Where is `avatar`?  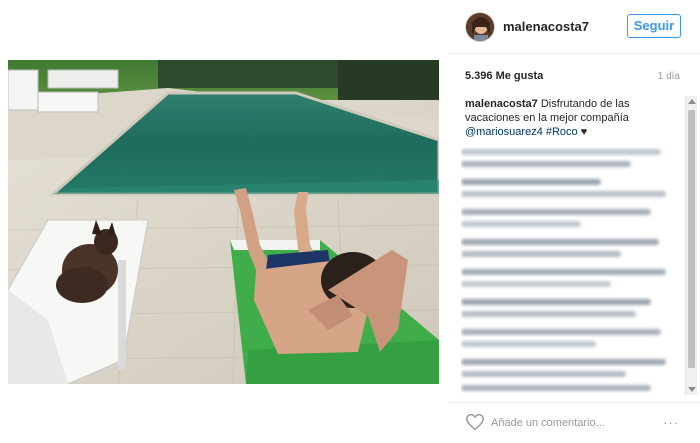
avatar is located at coordinates (480, 27).